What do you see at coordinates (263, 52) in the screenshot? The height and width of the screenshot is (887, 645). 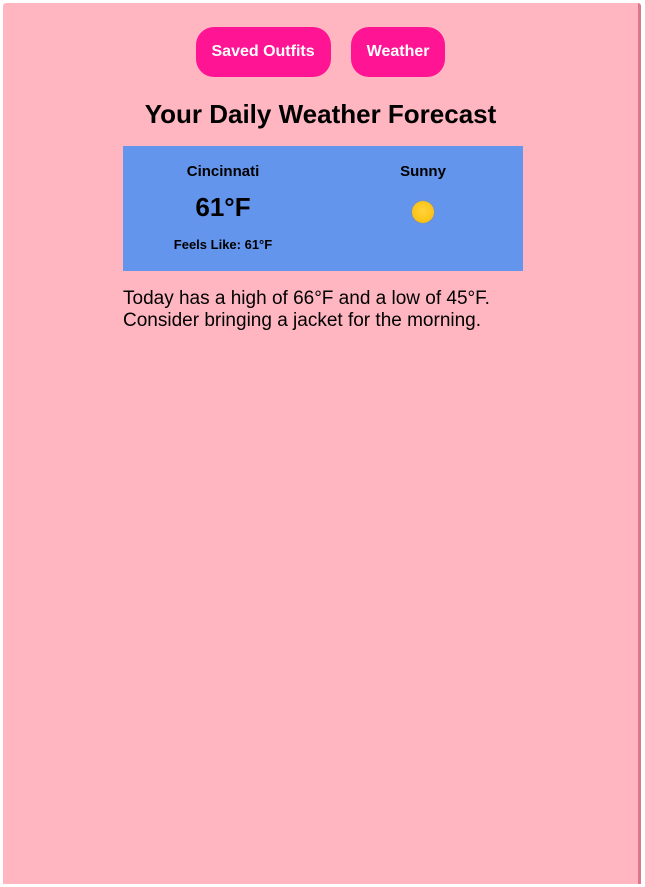 I see `saved-outfits-button: Saved Outfits` at bounding box center [263, 52].